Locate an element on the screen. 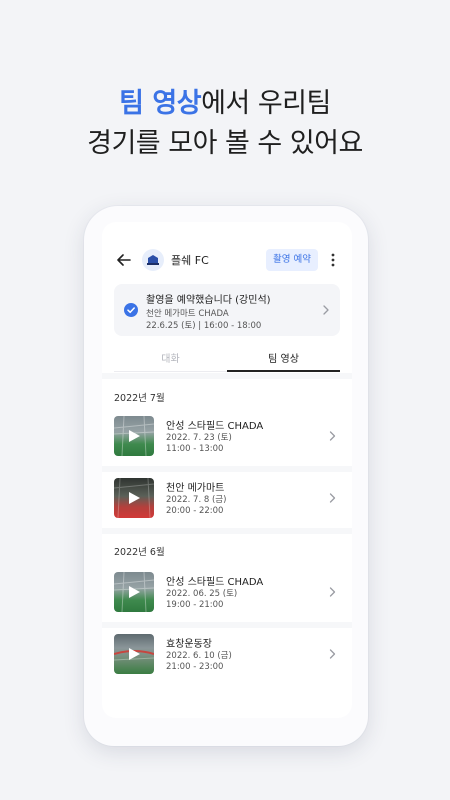  app-bar: 플쉐 FC 촬영 예약 is located at coordinates (227, 260).